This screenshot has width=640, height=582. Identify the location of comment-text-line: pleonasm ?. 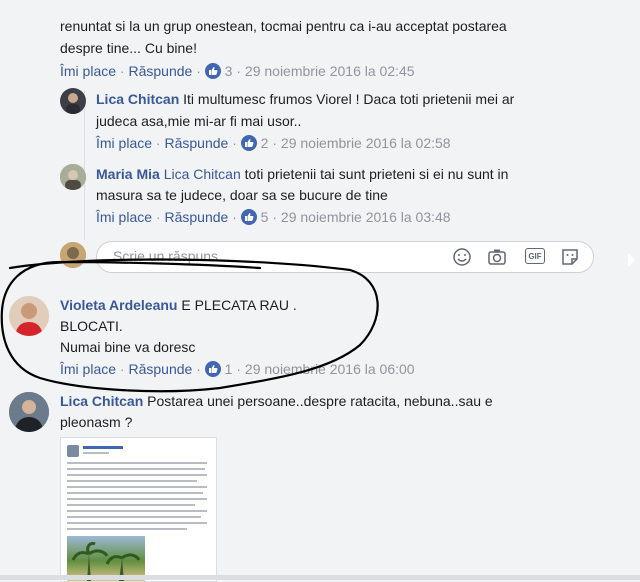
(96, 422).